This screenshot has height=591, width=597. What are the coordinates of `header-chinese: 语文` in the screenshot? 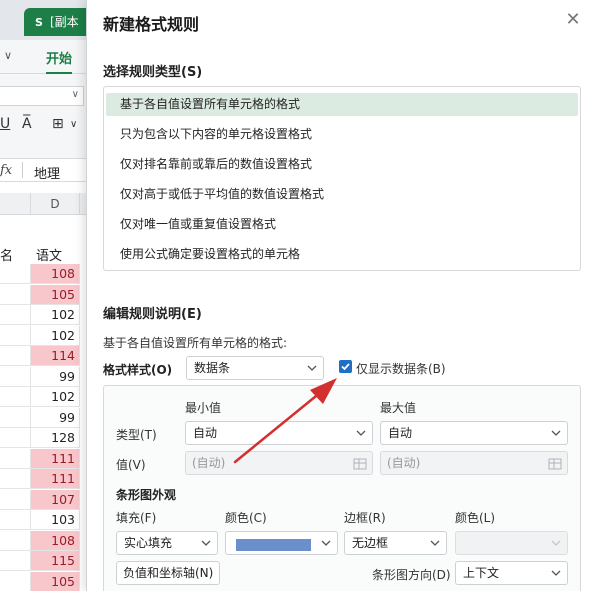 It's located at (49, 254).